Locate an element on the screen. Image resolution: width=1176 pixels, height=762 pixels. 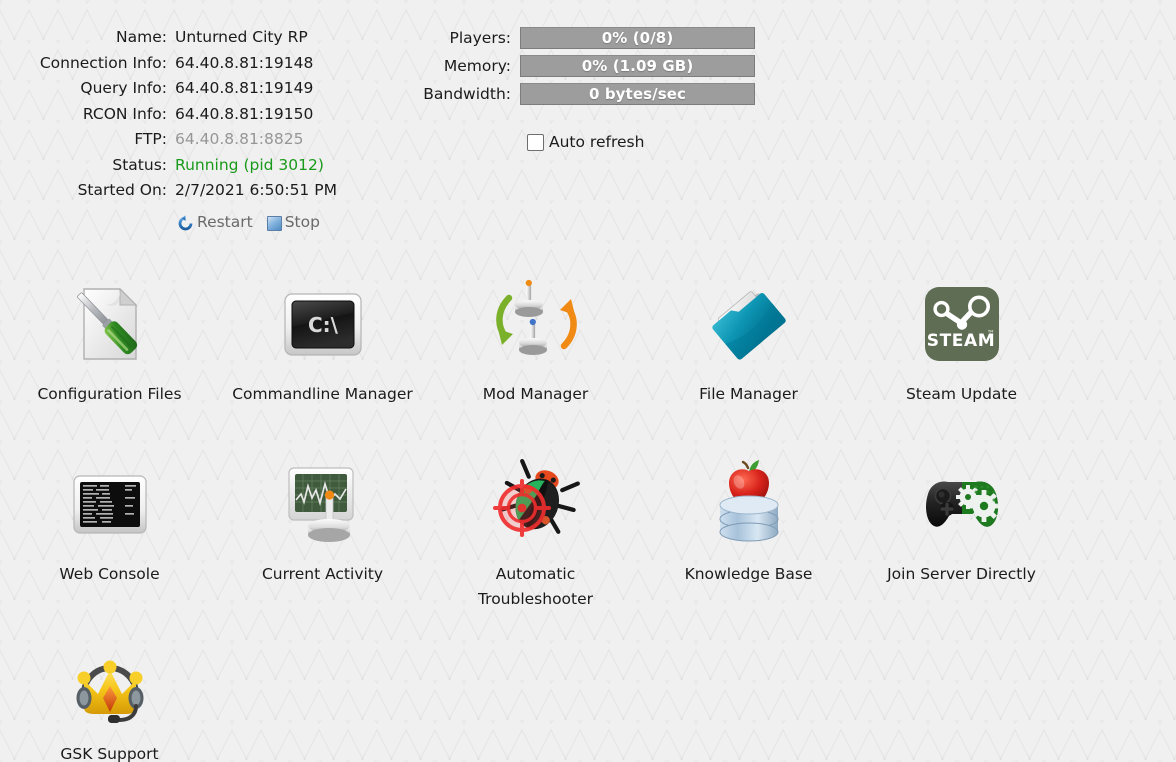
info-value-ftp: 64.40.8.81:8825 is located at coordinates (239, 139).